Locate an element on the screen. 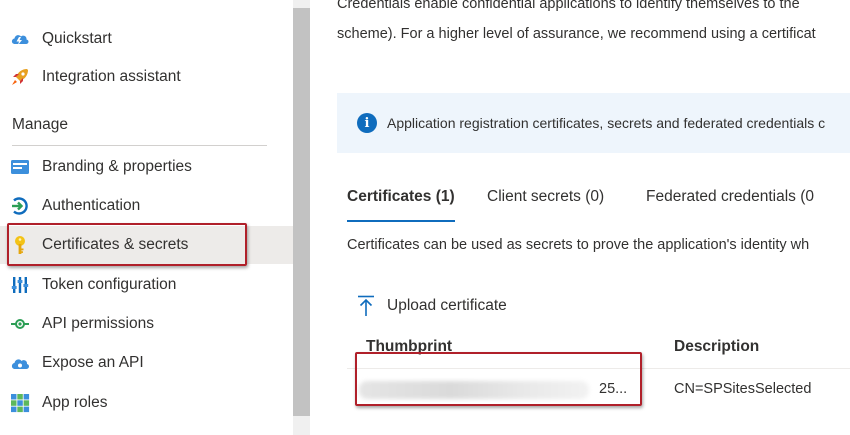 The height and width of the screenshot is (435, 850). sidebar-item-label: Quickstart is located at coordinates (77, 38).